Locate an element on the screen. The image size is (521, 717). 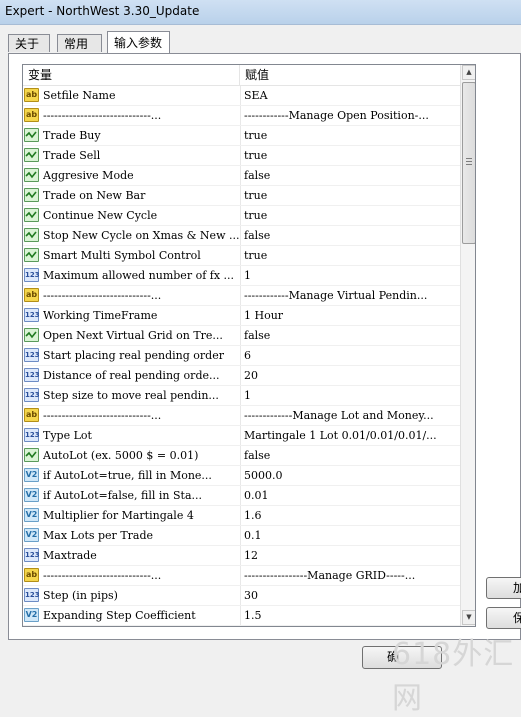
load-button-label: 加 is located at coordinates (517, 588).